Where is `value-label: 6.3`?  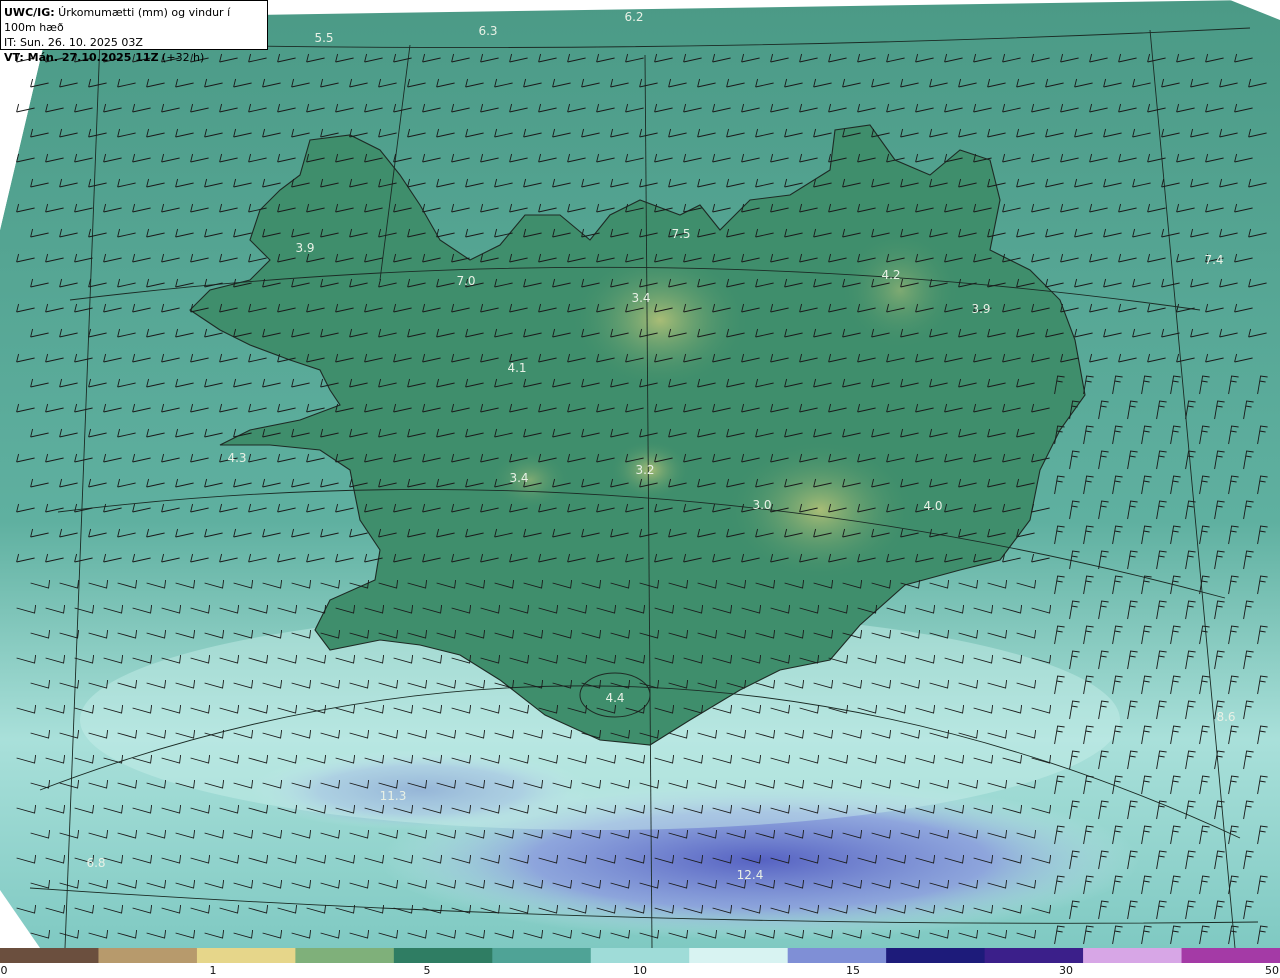 value-label: 6.3 is located at coordinates (487, 31).